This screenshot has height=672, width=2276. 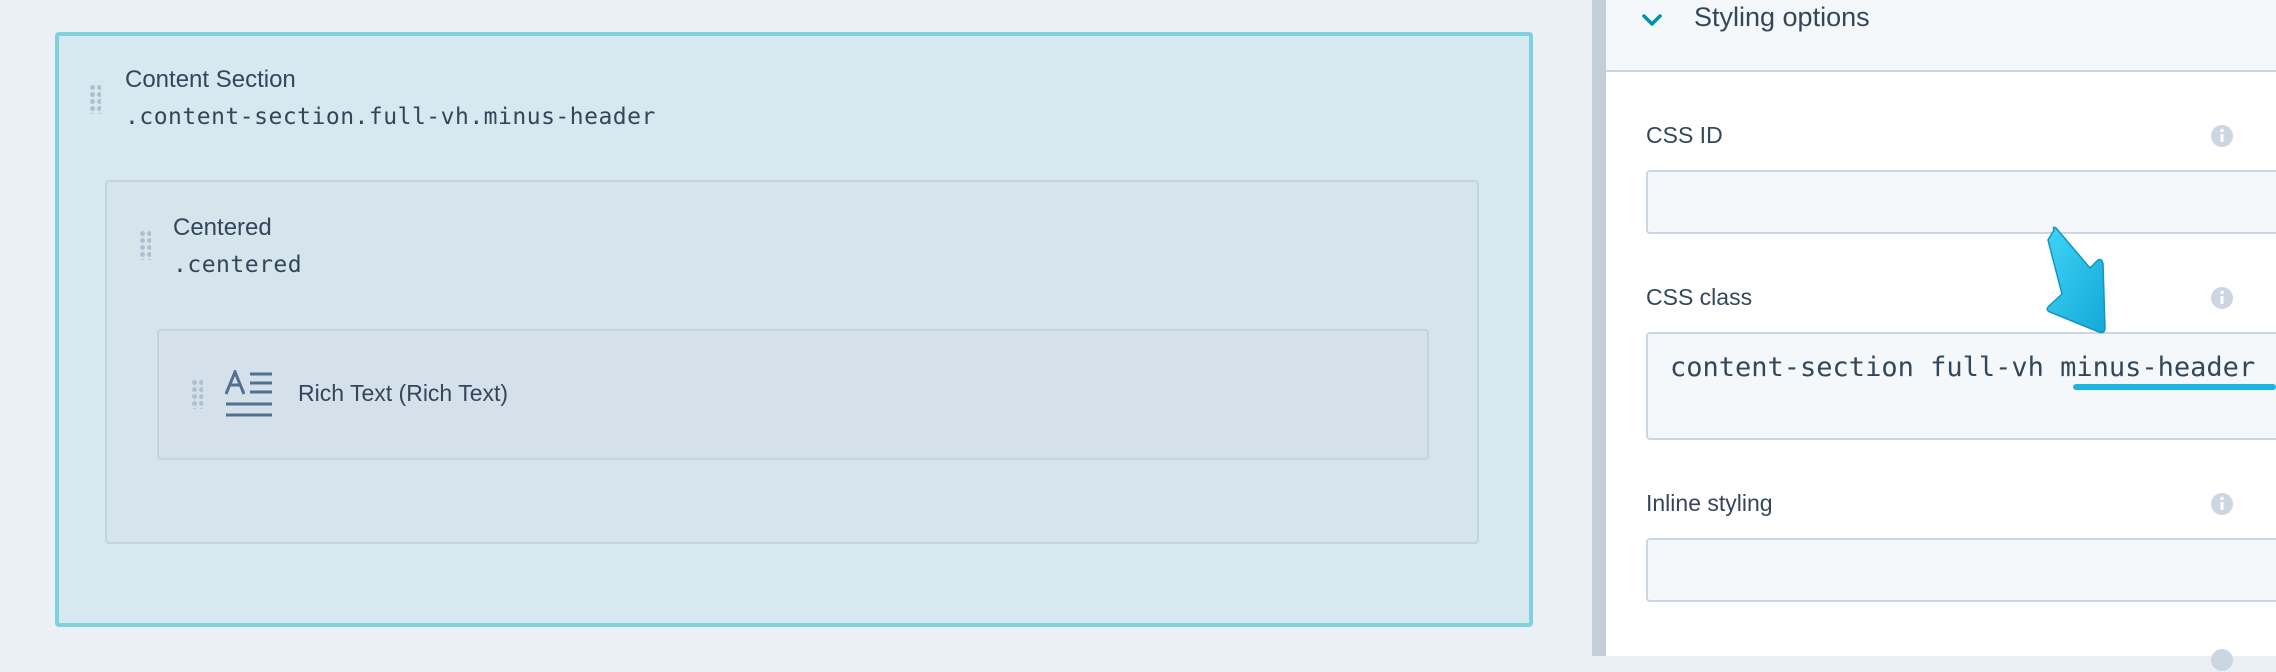 What do you see at coordinates (2076, 280) in the screenshot?
I see `annotation-arrow-icon` at bounding box center [2076, 280].